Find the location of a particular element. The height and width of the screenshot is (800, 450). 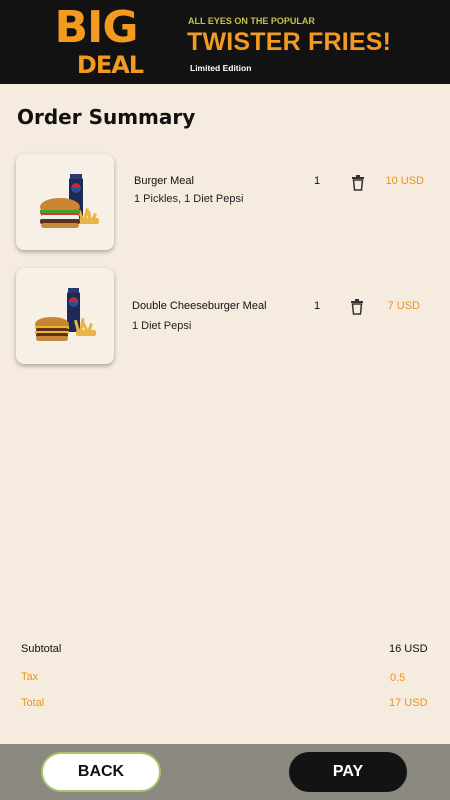

page-title: Order Summary is located at coordinates (106, 117).